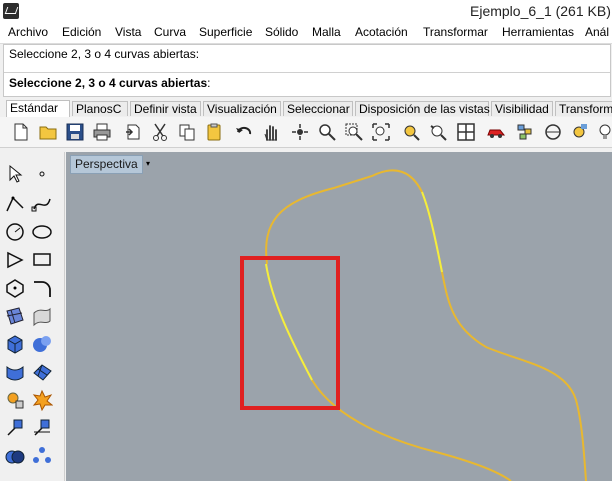  I want to click on boolean-union-icon, so click(15, 456).